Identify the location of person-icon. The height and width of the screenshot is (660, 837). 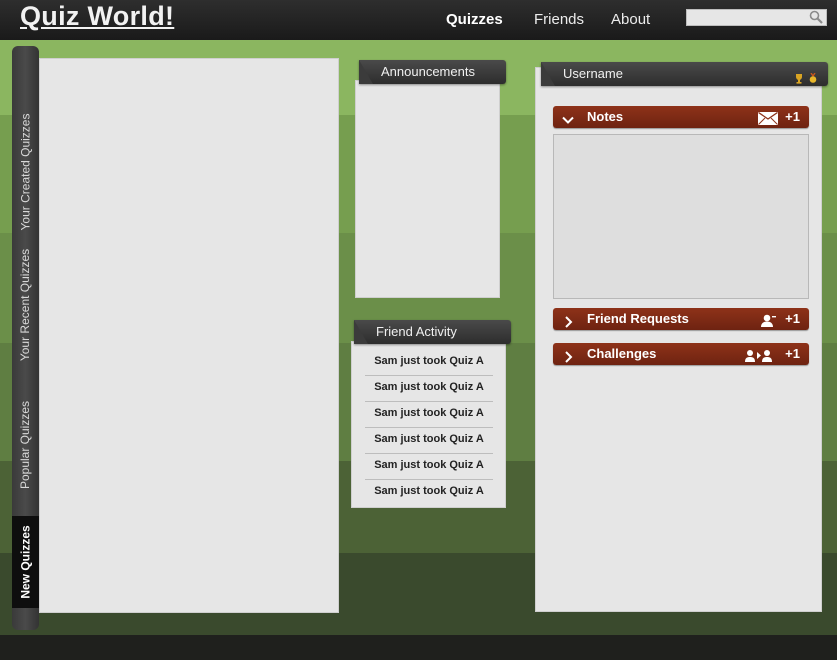
(768, 323).